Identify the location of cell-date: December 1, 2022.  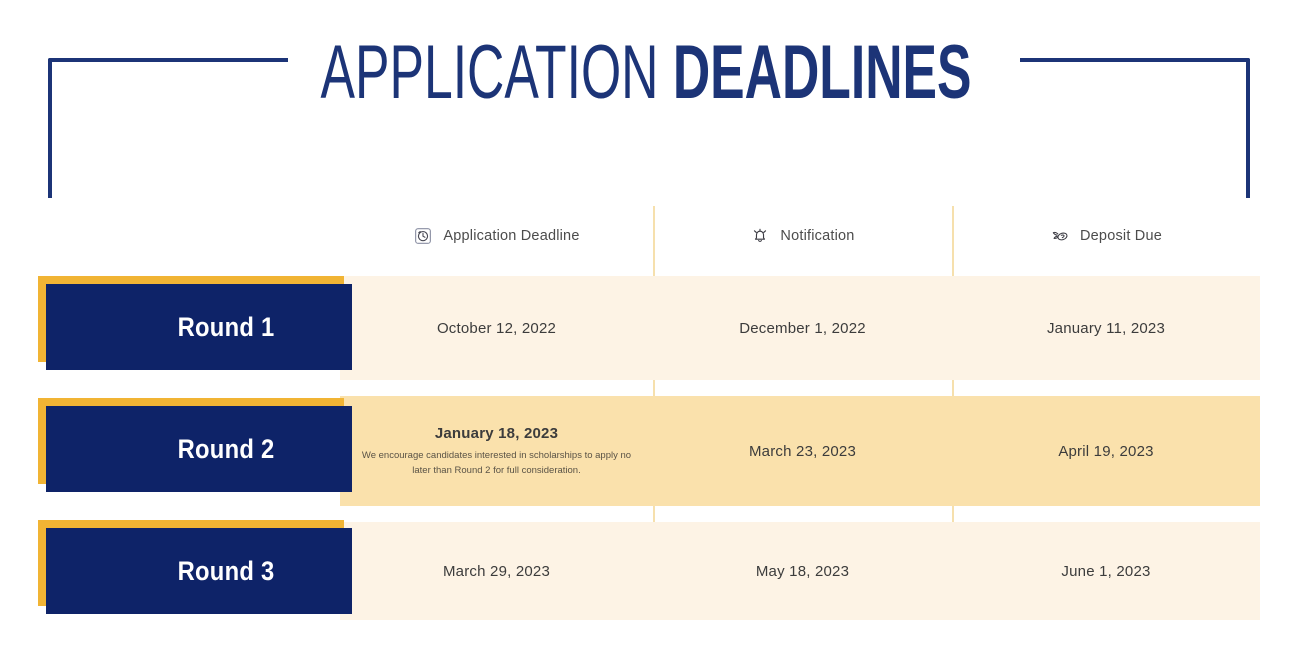
(802, 328).